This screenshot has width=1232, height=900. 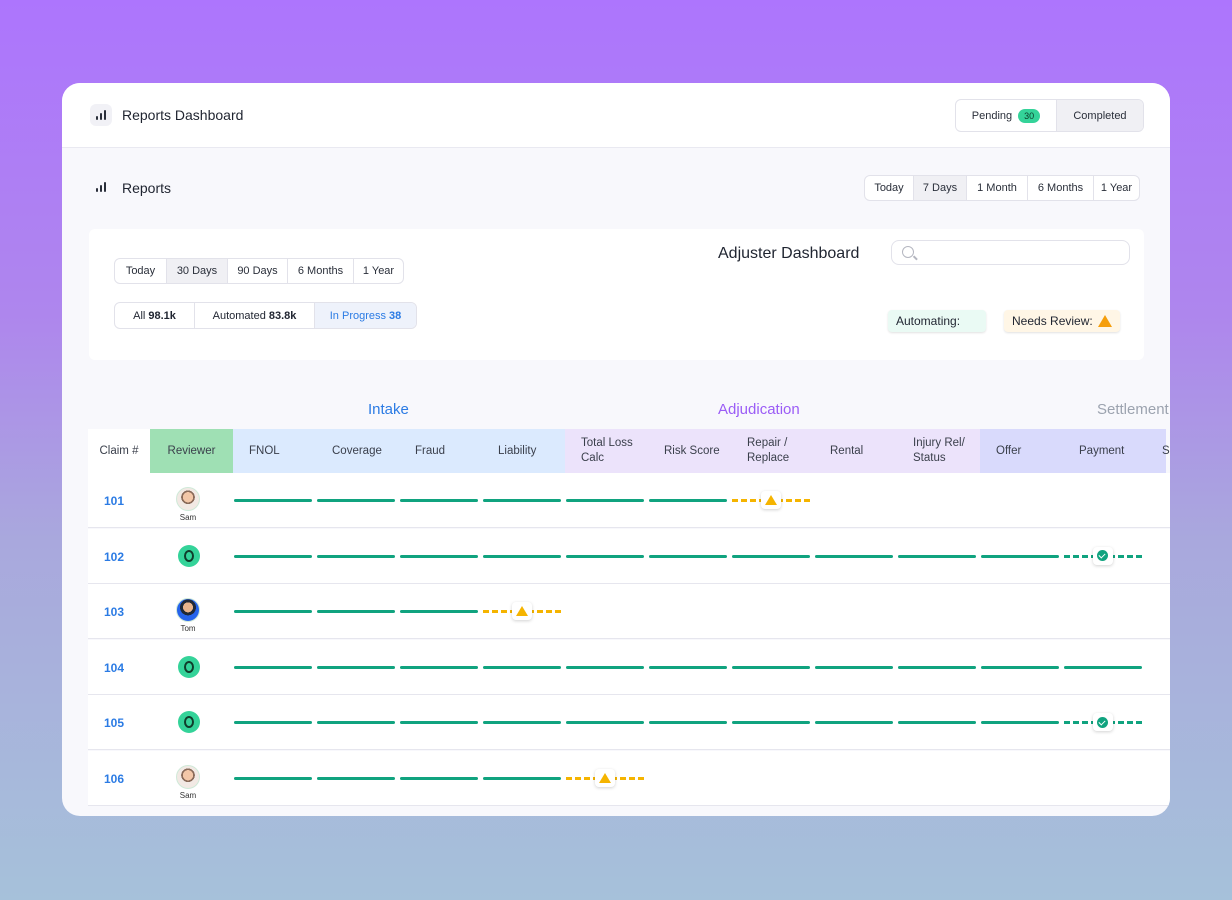 I want to click on reports-range-selector: Today 7 Days 1 Month 6 Months 1 Year, so click(x=1002, y=188).